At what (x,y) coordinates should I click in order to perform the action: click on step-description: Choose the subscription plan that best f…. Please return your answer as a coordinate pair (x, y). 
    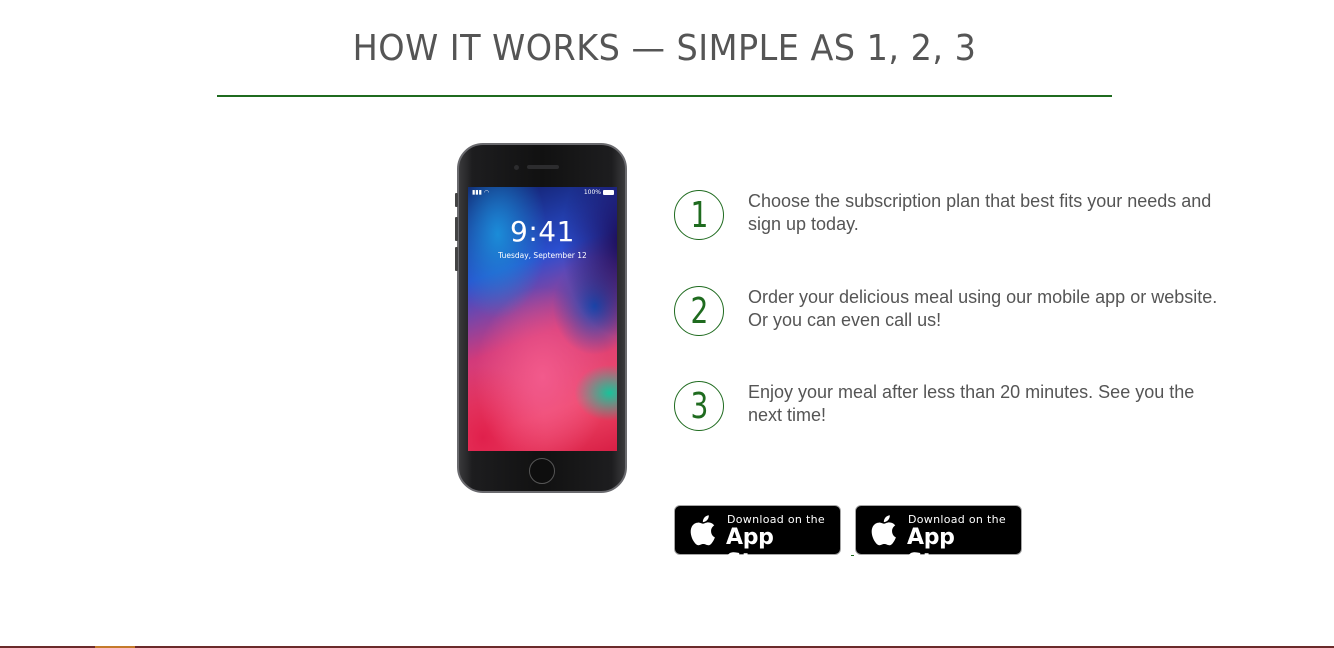
    Looking at the image, I should click on (980, 212).